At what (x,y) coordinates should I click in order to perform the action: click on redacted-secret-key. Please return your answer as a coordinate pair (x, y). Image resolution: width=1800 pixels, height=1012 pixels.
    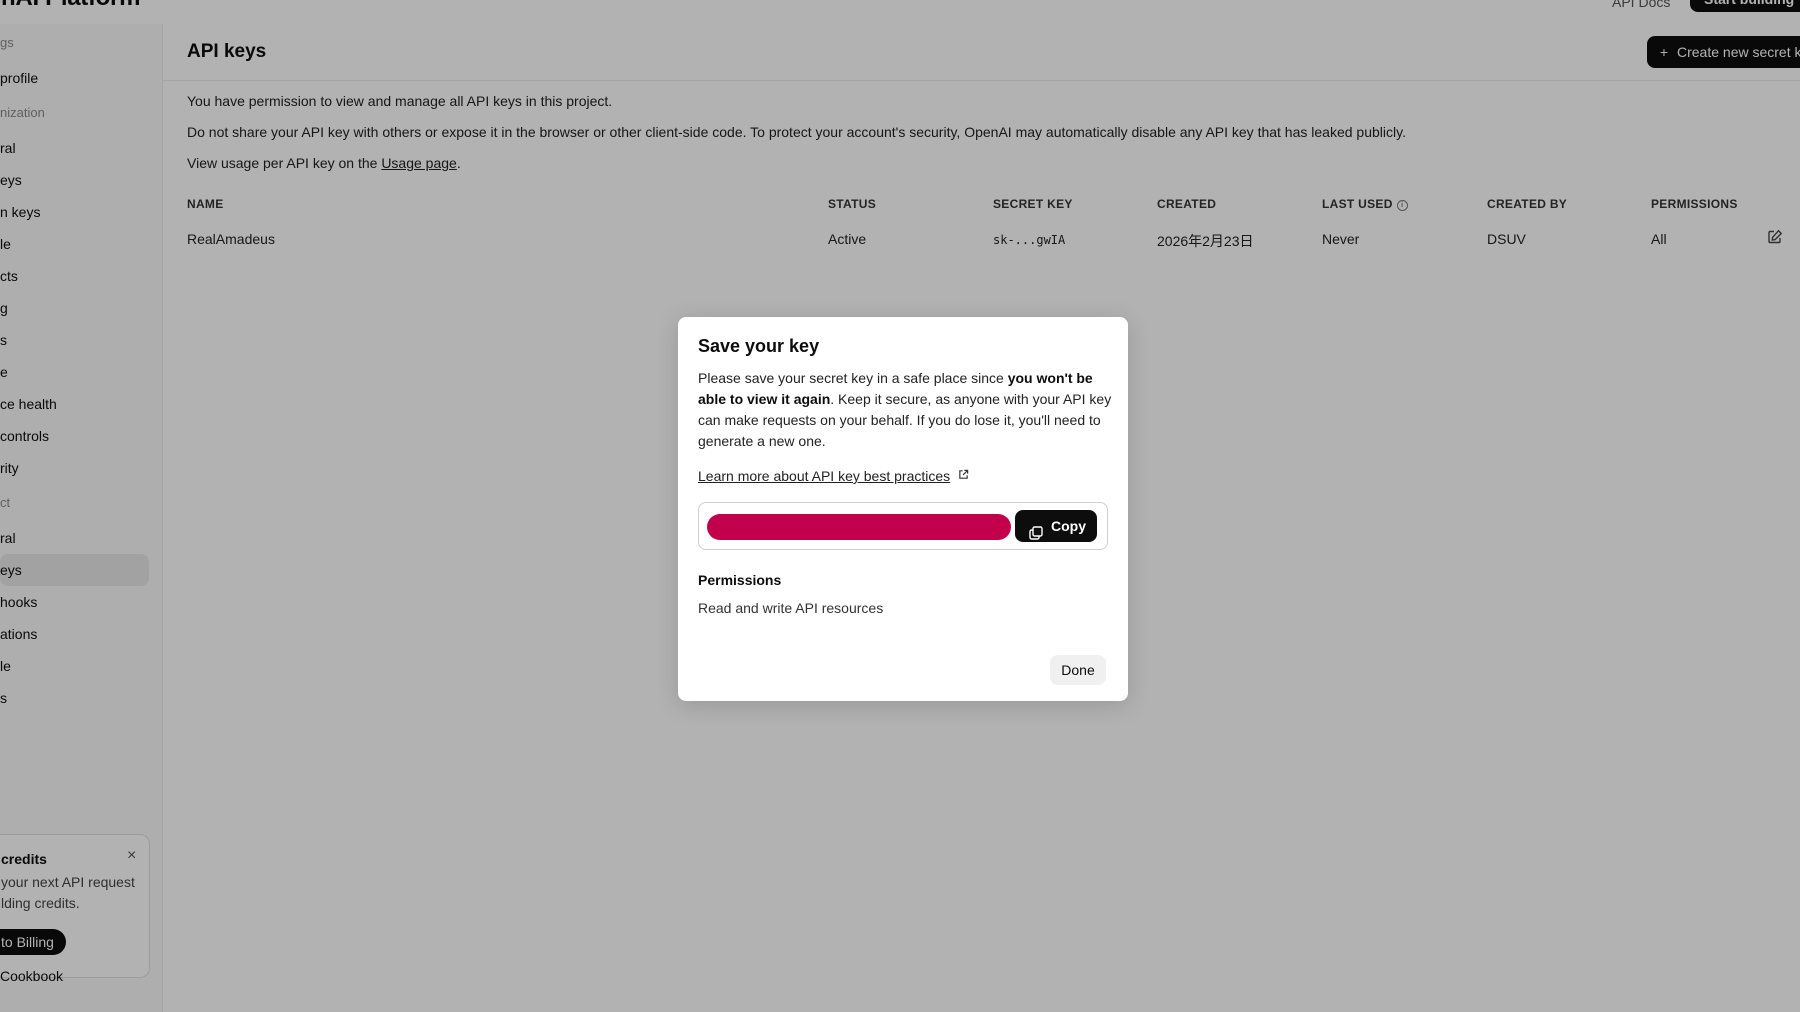
    Looking at the image, I should click on (859, 527).